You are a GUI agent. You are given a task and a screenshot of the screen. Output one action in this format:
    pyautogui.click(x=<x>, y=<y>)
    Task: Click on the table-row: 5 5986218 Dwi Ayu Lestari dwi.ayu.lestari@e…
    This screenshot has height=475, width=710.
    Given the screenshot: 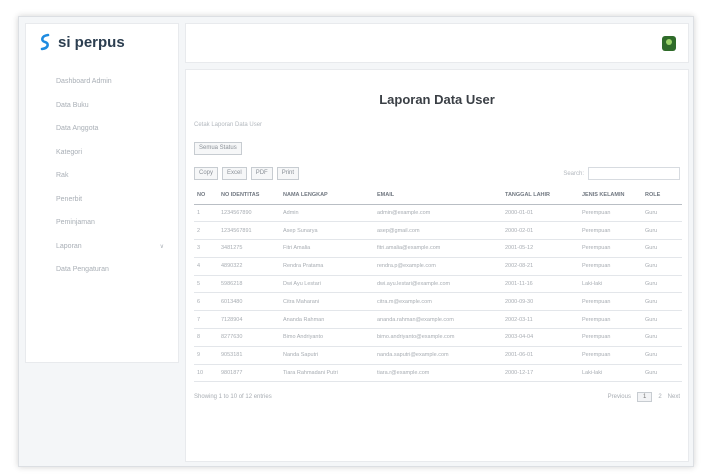 What is the action you would take?
    pyautogui.click(x=438, y=284)
    